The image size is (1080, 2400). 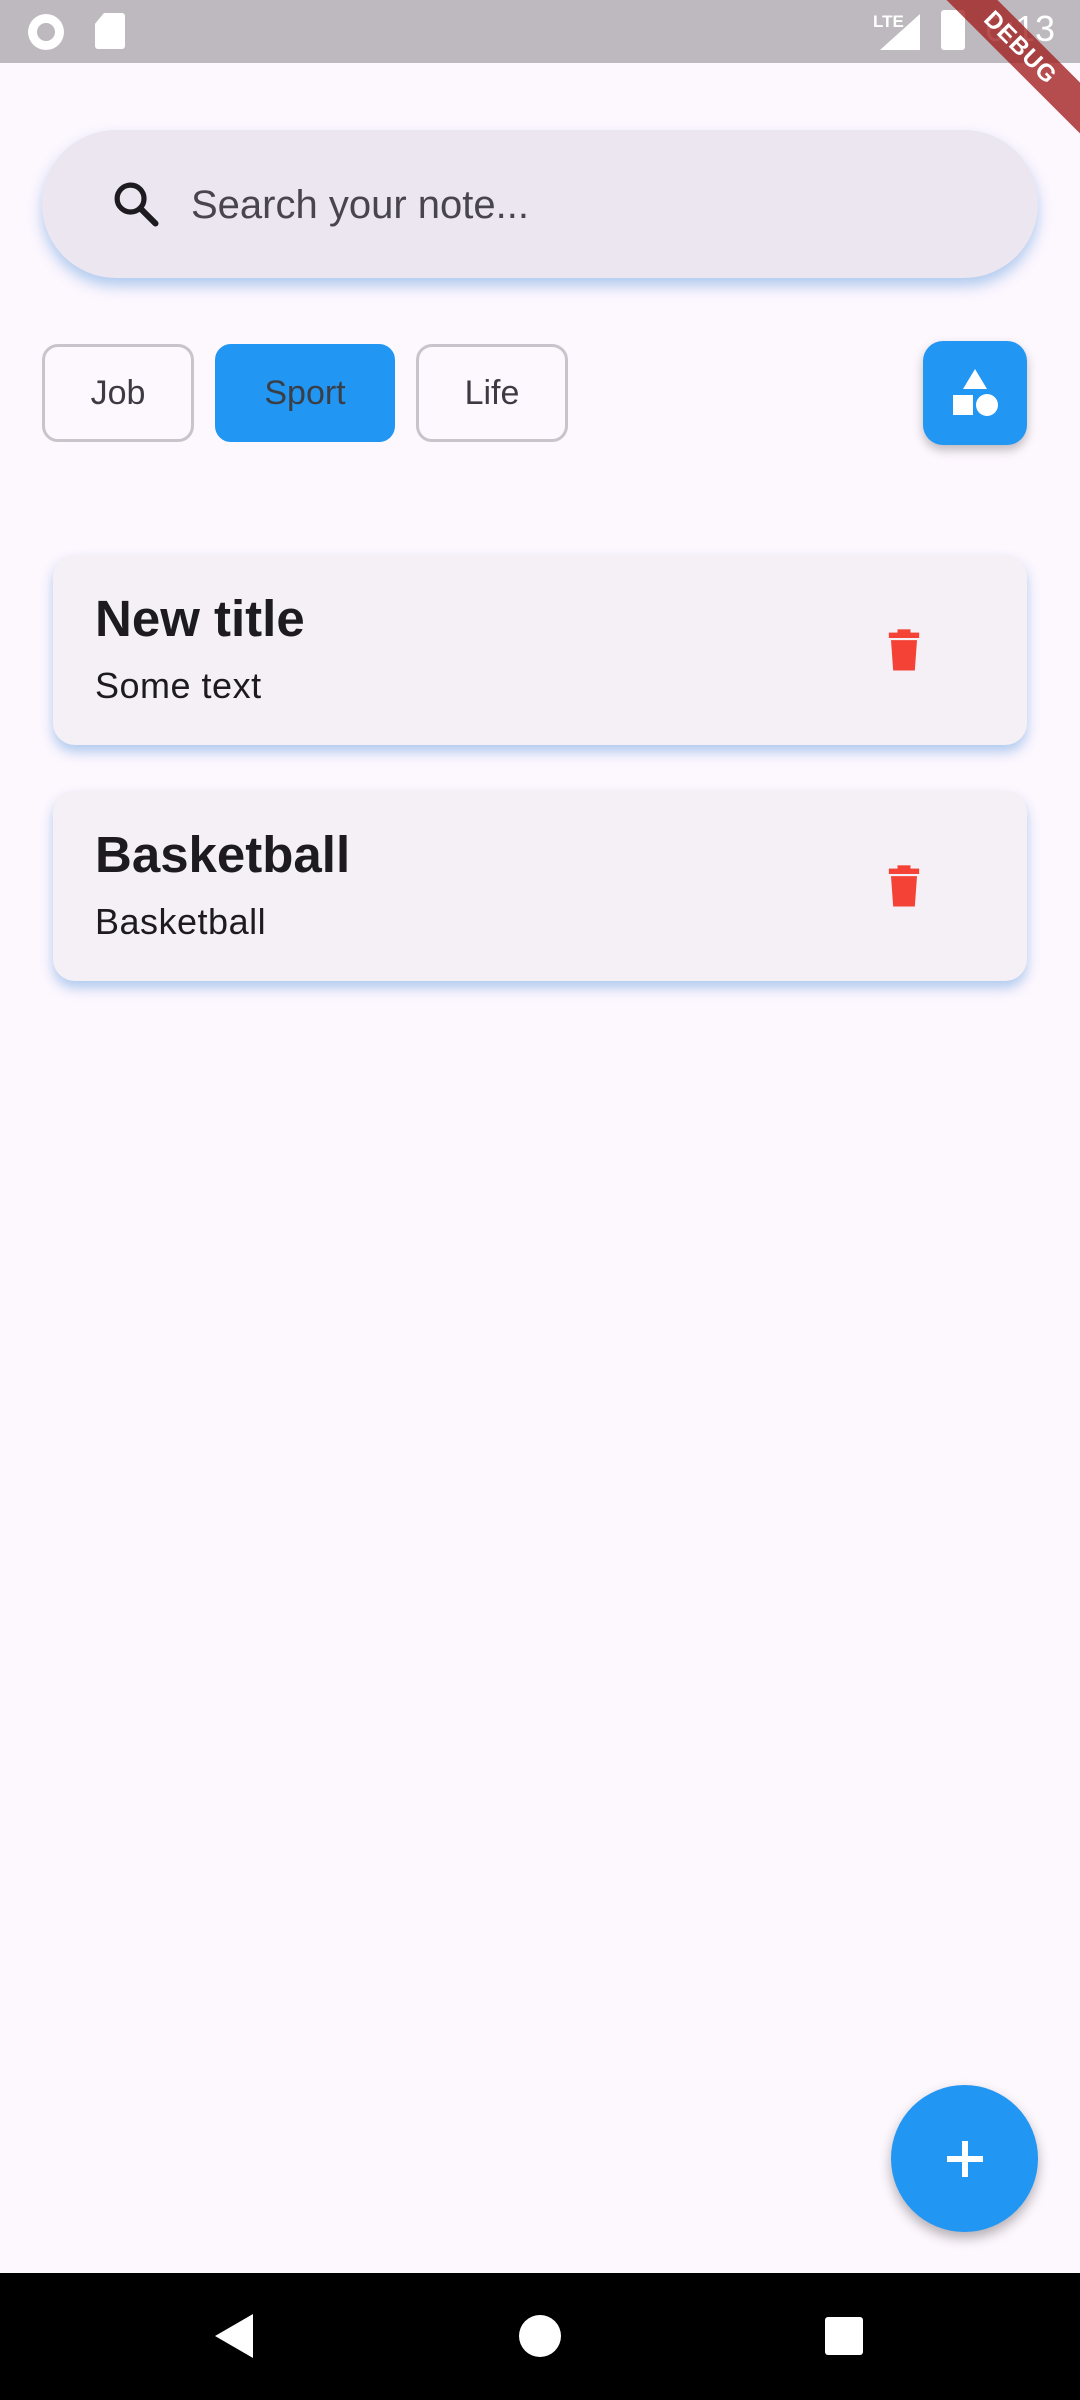 I want to click on search-input, so click(x=581, y=205).